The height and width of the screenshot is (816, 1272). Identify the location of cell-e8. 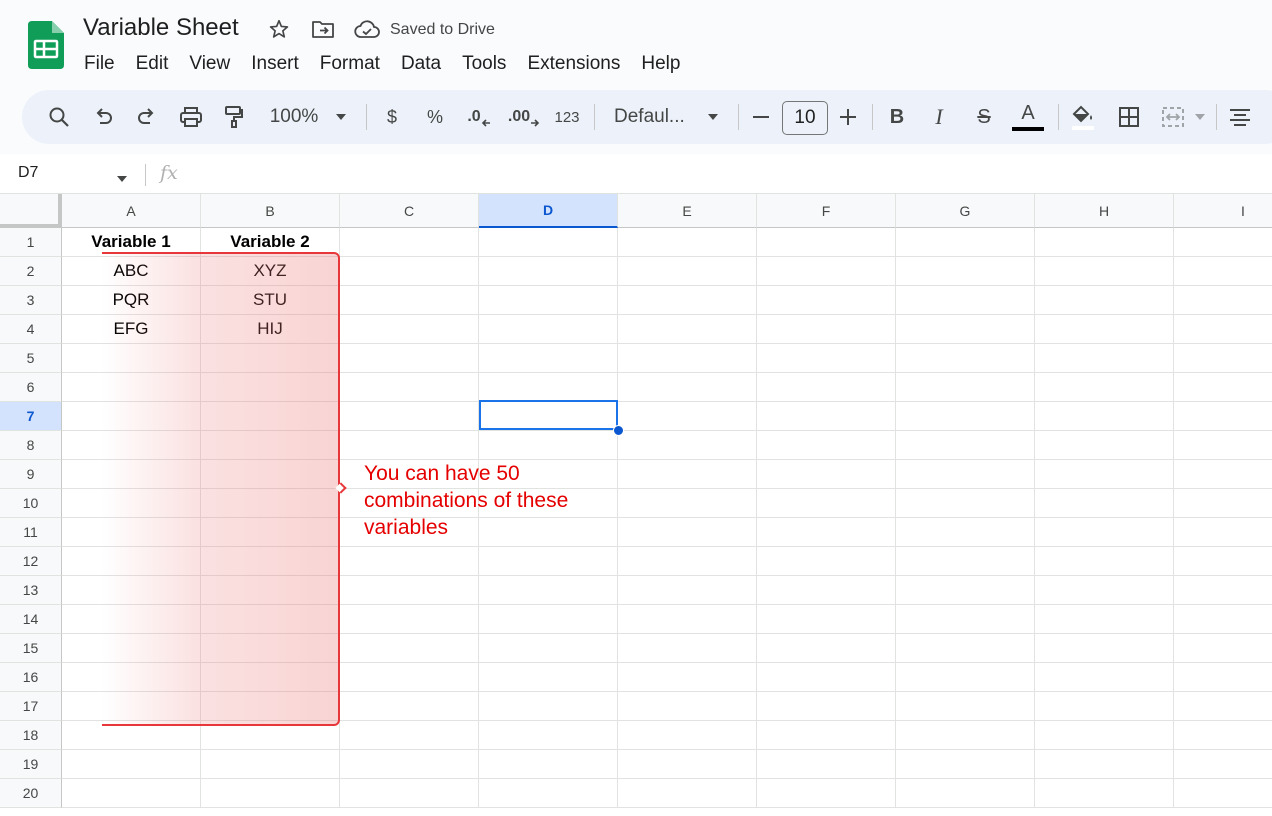
(687, 445).